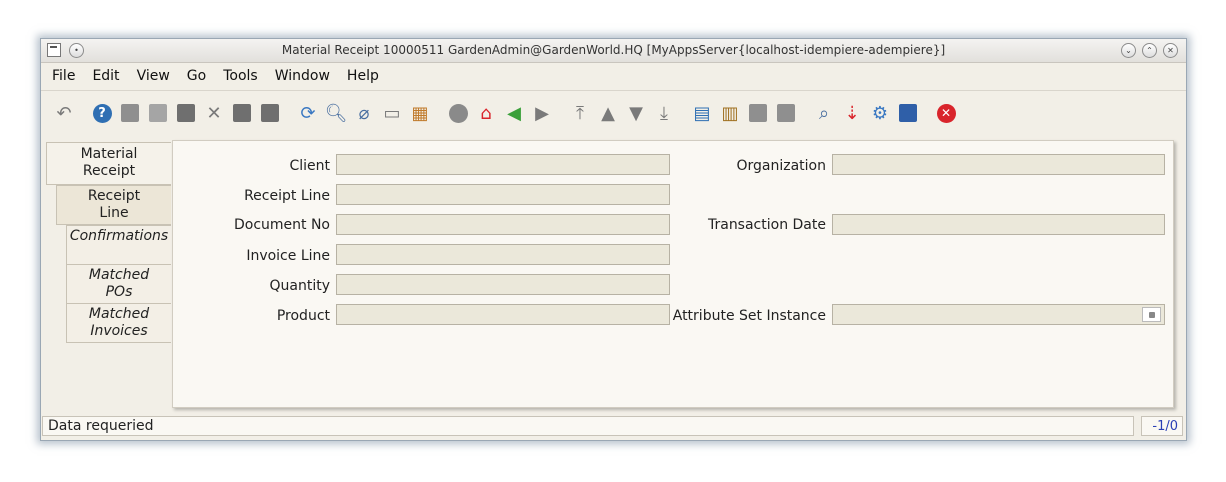 Image resolution: width=1226 pixels, height=482 pixels. What do you see at coordinates (109, 171) in the screenshot?
I see `tab-label-line2: Receipt` at bounding box center [109, 171].